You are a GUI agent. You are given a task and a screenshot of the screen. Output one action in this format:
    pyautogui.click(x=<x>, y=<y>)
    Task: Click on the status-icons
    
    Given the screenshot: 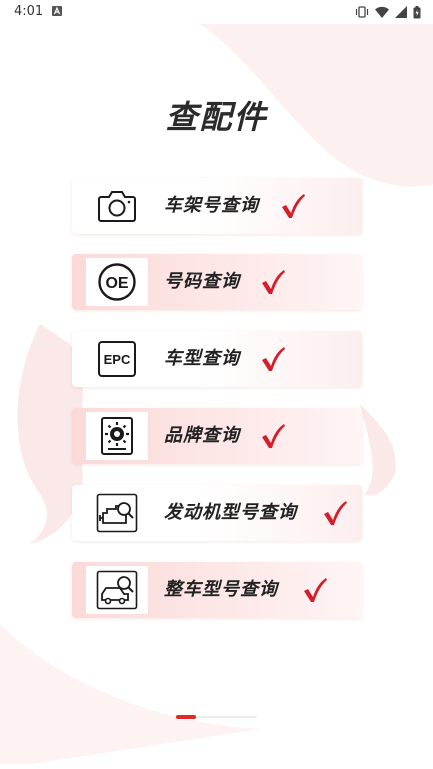 What is the action you would take?
    pyautogui.click(x=388, y=12)
    